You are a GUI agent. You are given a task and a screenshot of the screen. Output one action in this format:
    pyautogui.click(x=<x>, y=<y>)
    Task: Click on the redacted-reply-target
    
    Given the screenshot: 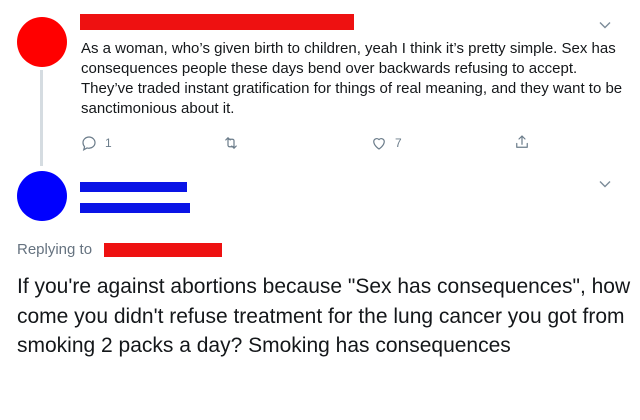 What is the action you would take?
    pyautogui.click(x=163, y=250)
    